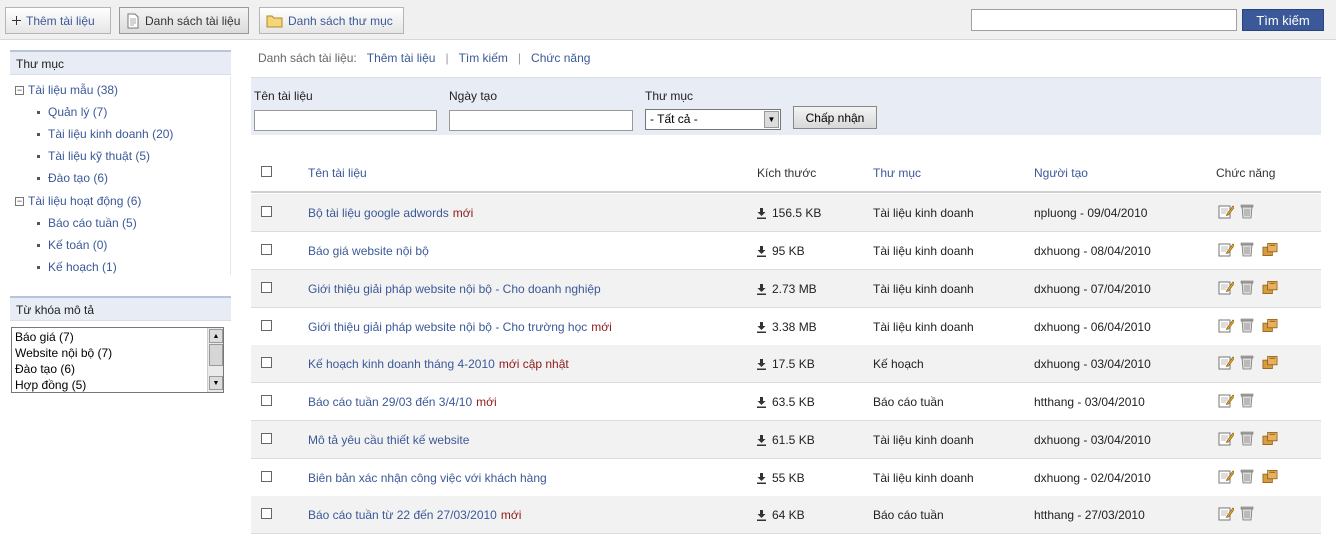 The image size is (1336, 542). I want to click on header-name: Tên tài liệu, so click(337, 173).